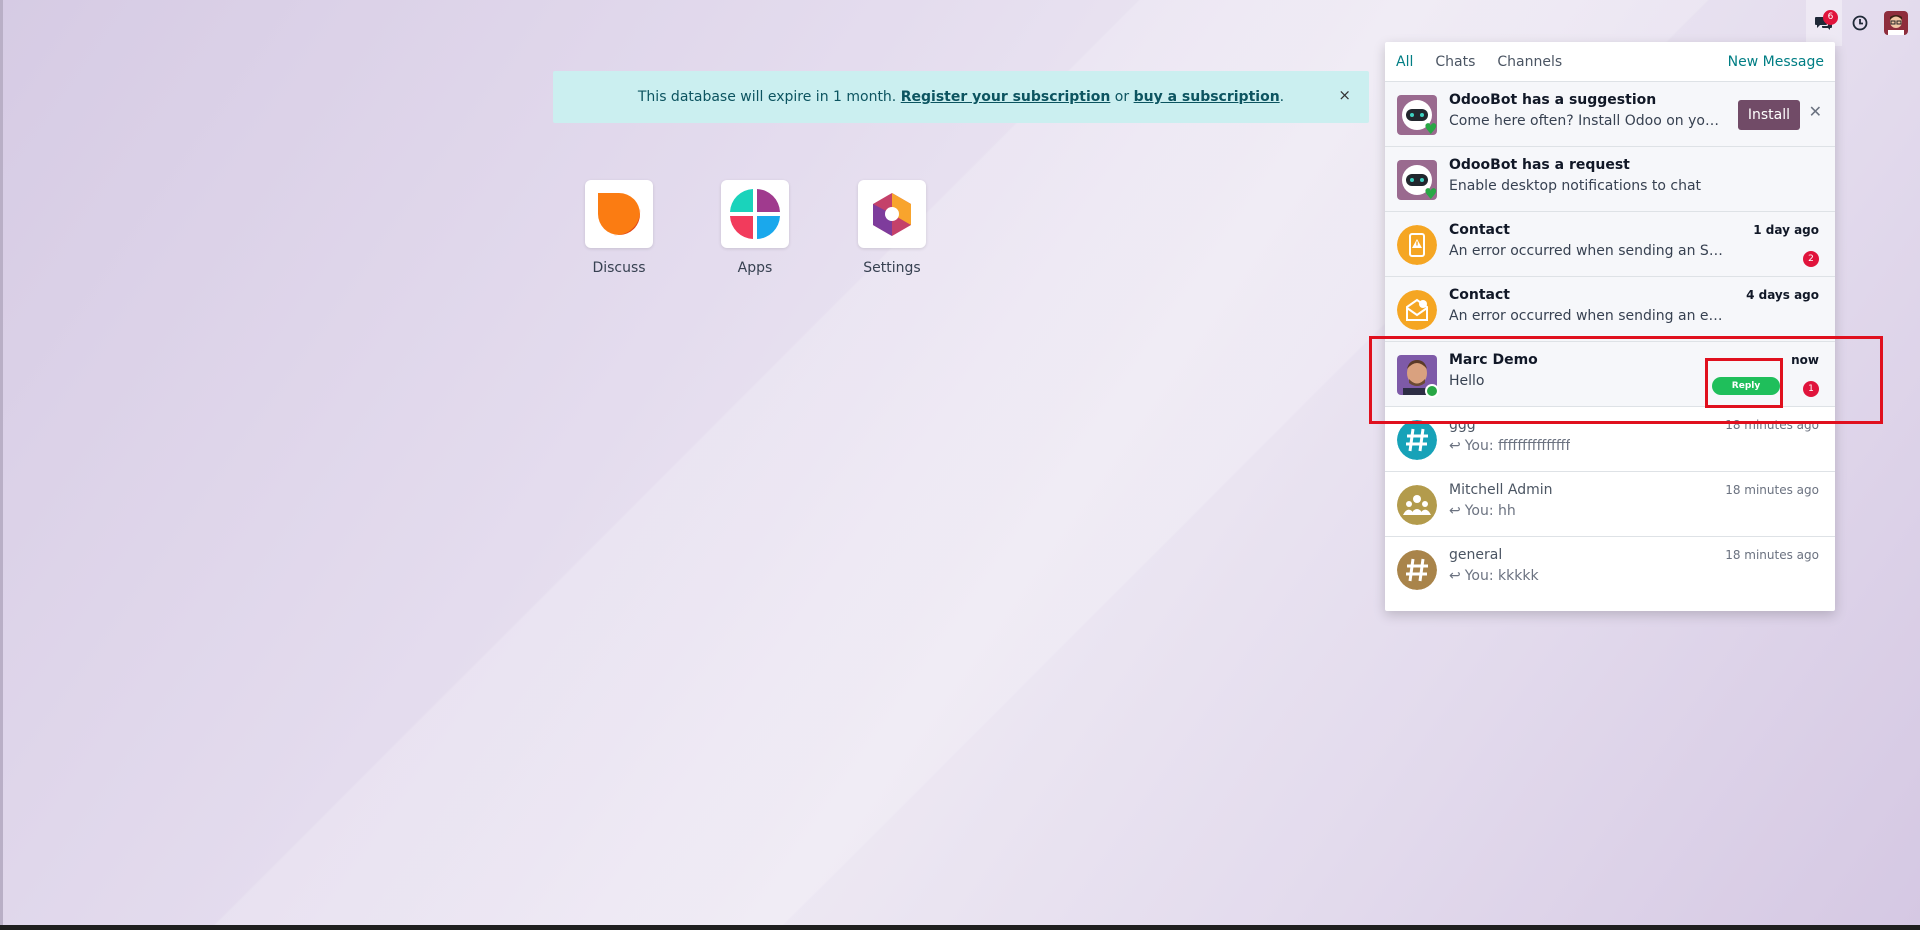  What do you see at coordinates (1490, 511) in the screenshot?
I see `last-message-preview: You: hh` at bounding box center [1490, 511].